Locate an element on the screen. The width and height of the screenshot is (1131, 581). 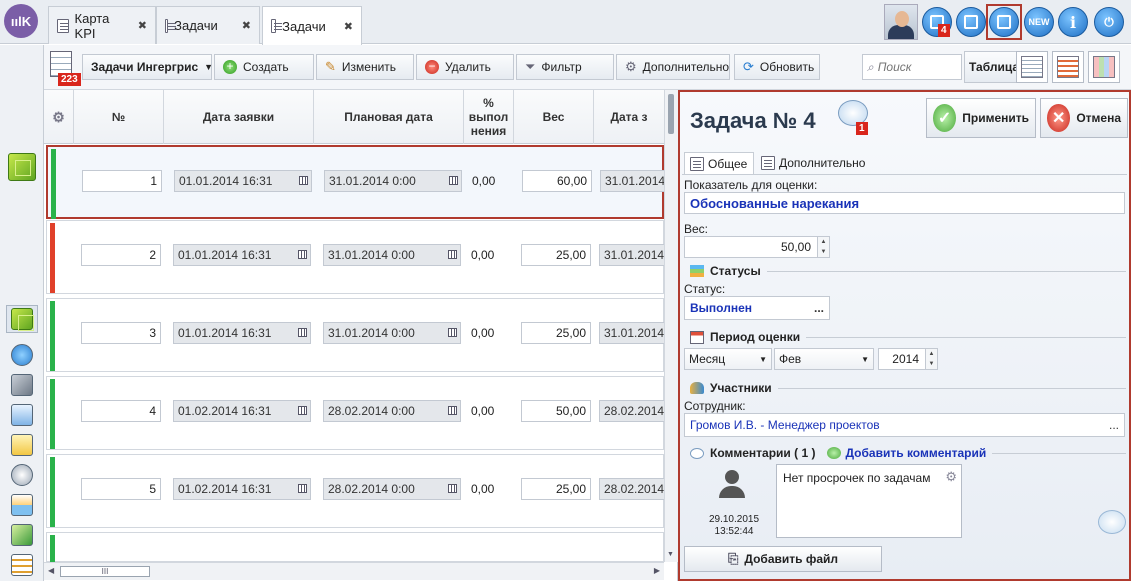
scroll-right-arrow: ▶ is located at coordinates (657, 570).